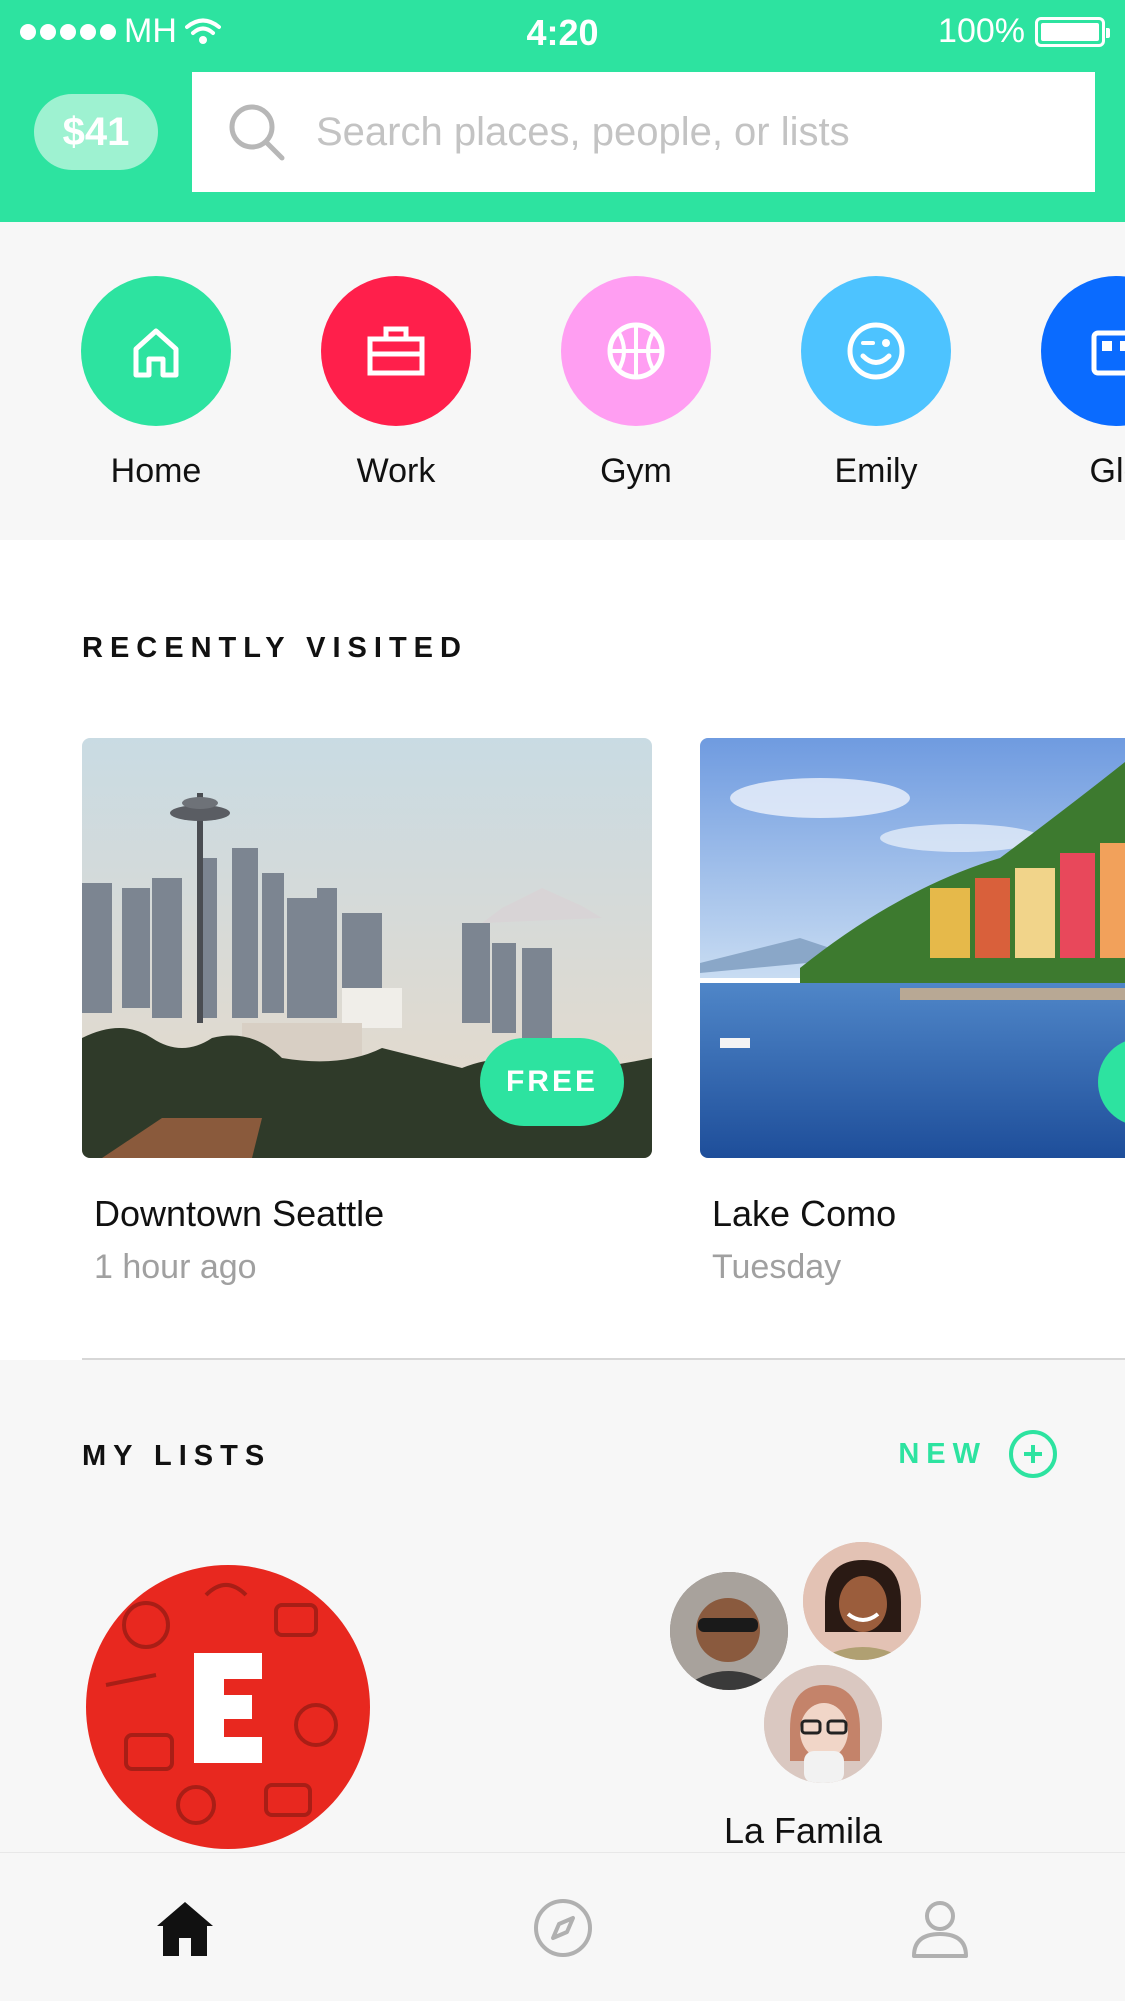 This screenshot has height=2001, width=1125. I want to click on my-lists-title: MY LISTS, so click(177, 1456).